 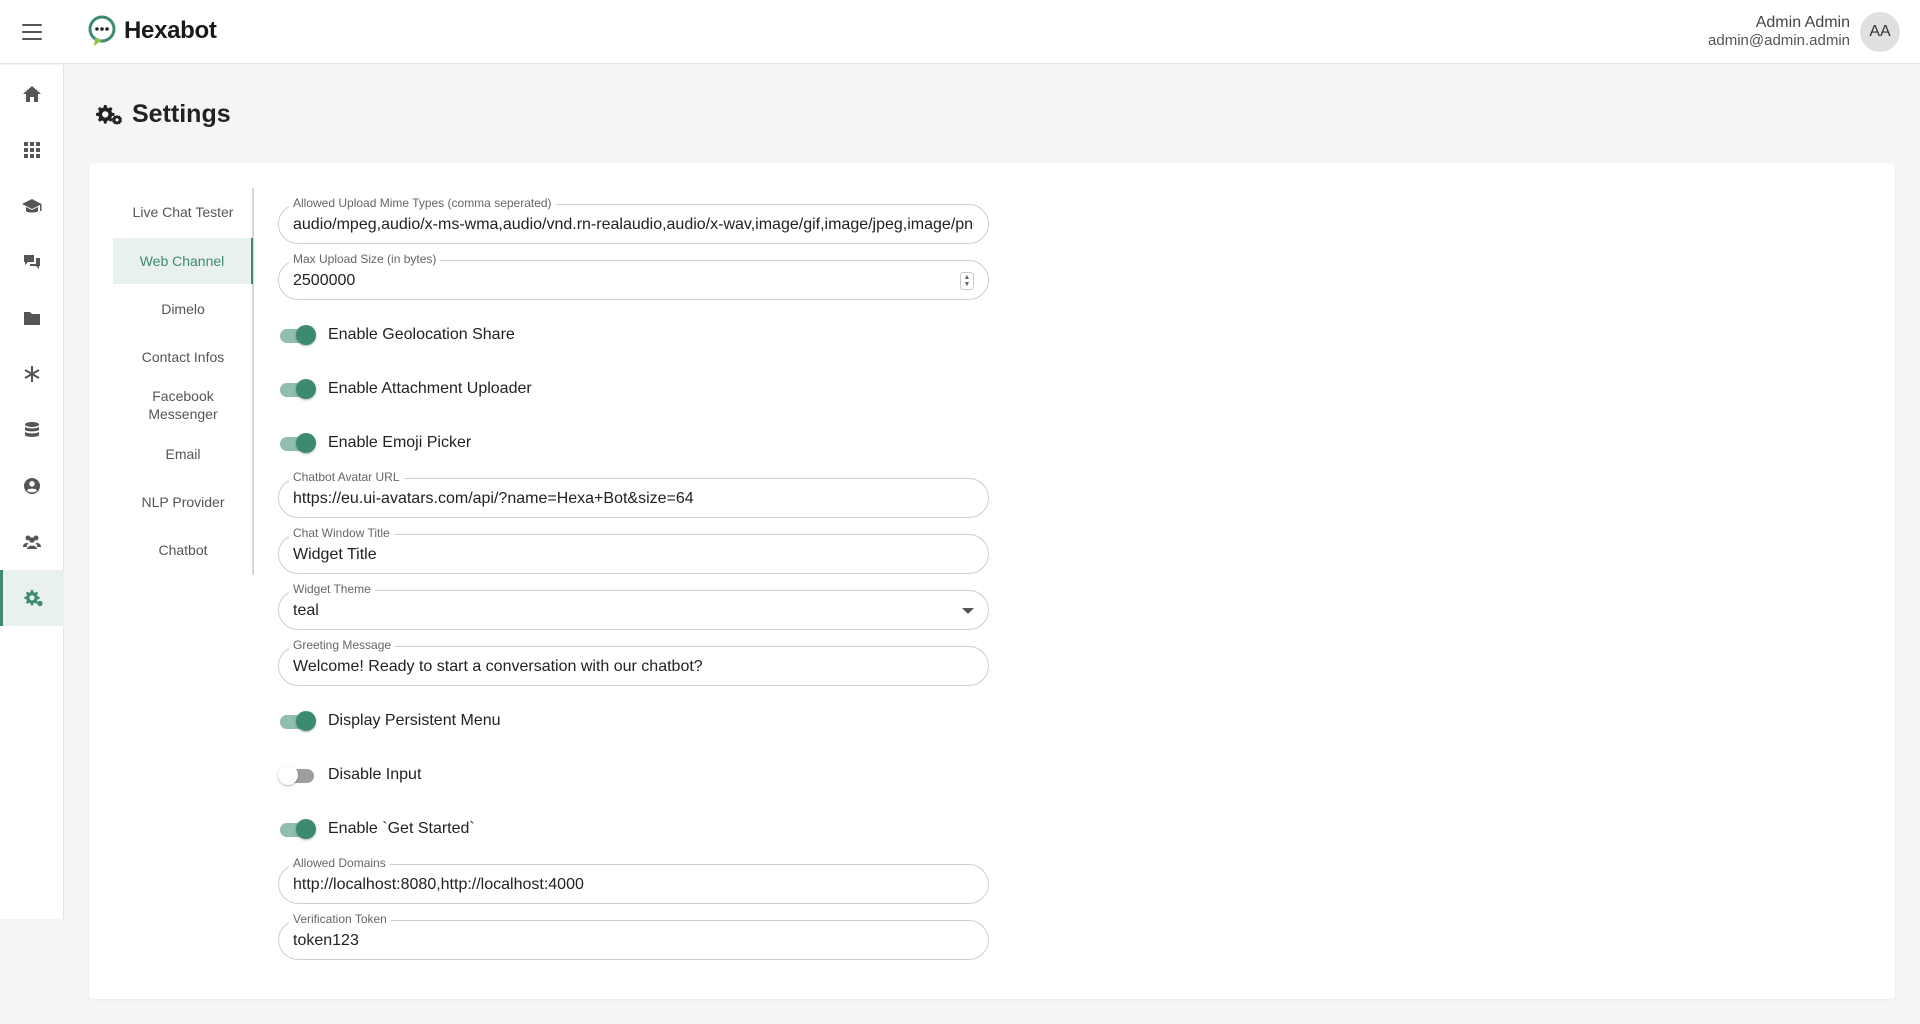 I want to click on disable-input-label: Disable Input, so click(x=375, y=774).